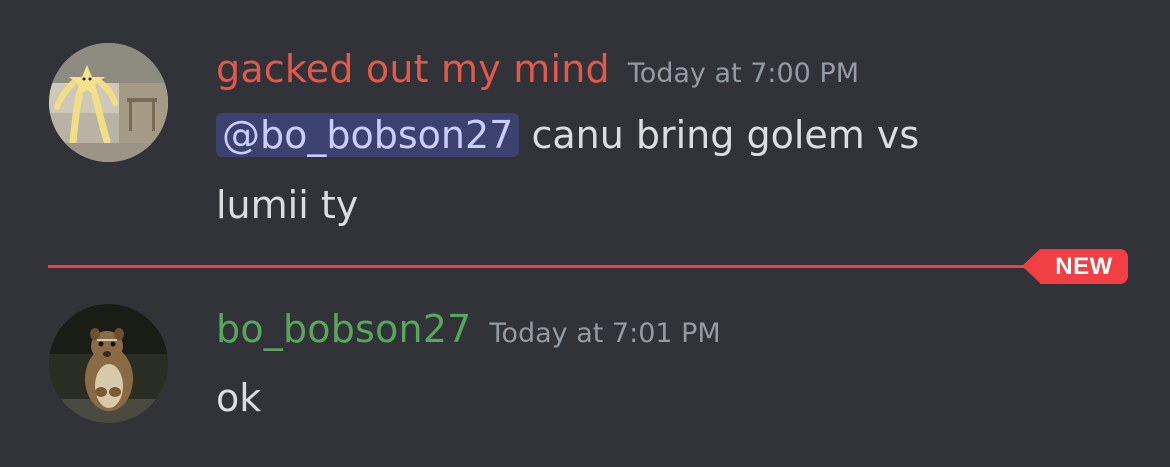 The width and height of the screenshot is (1170, 467). What do you see at coordinates (413, 69) in the screenshot?
I see `username: gacked out my mind` at bounding box center [413, 69].